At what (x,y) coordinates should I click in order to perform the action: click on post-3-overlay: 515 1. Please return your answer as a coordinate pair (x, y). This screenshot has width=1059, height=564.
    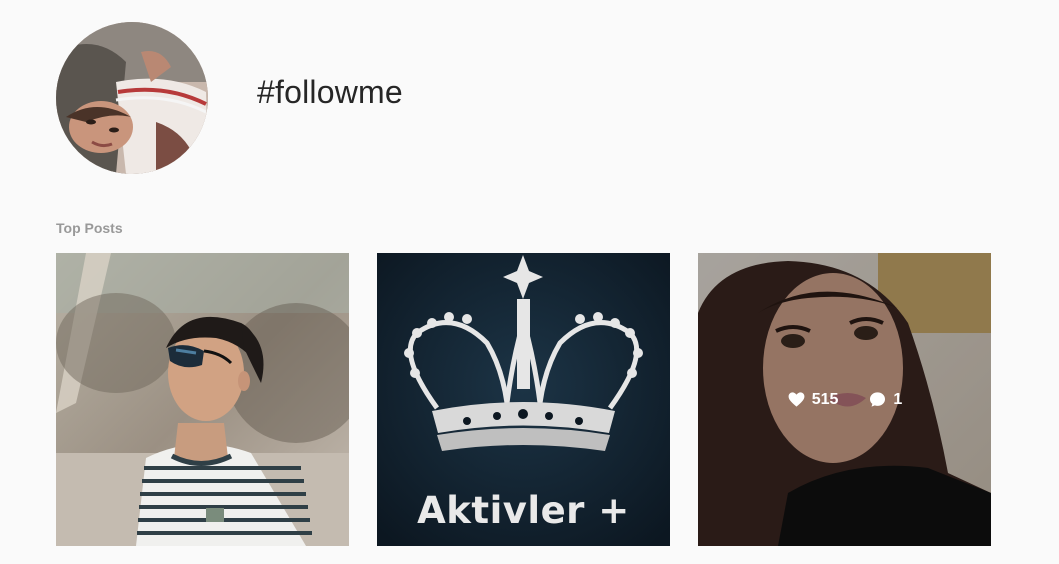
    Looking at the image, I should click on (844, 399).